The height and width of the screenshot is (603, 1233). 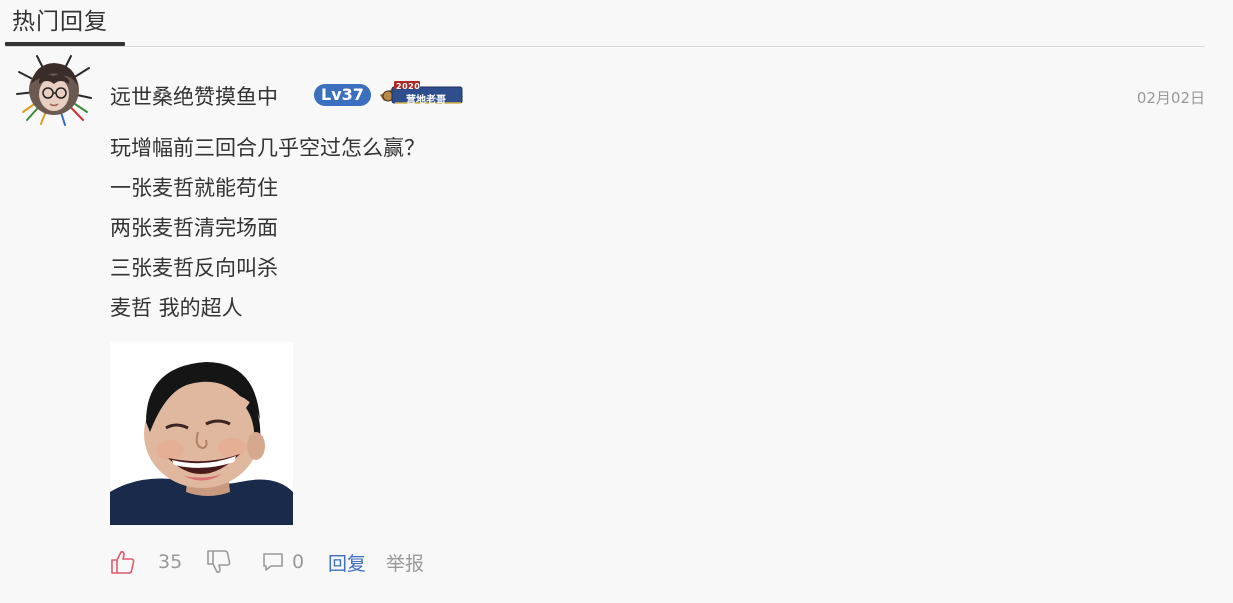 What do you see at coordinates (60, 22) in the screenshot?
I see `section-title: 热门回复` at bounding box center [60, 22].